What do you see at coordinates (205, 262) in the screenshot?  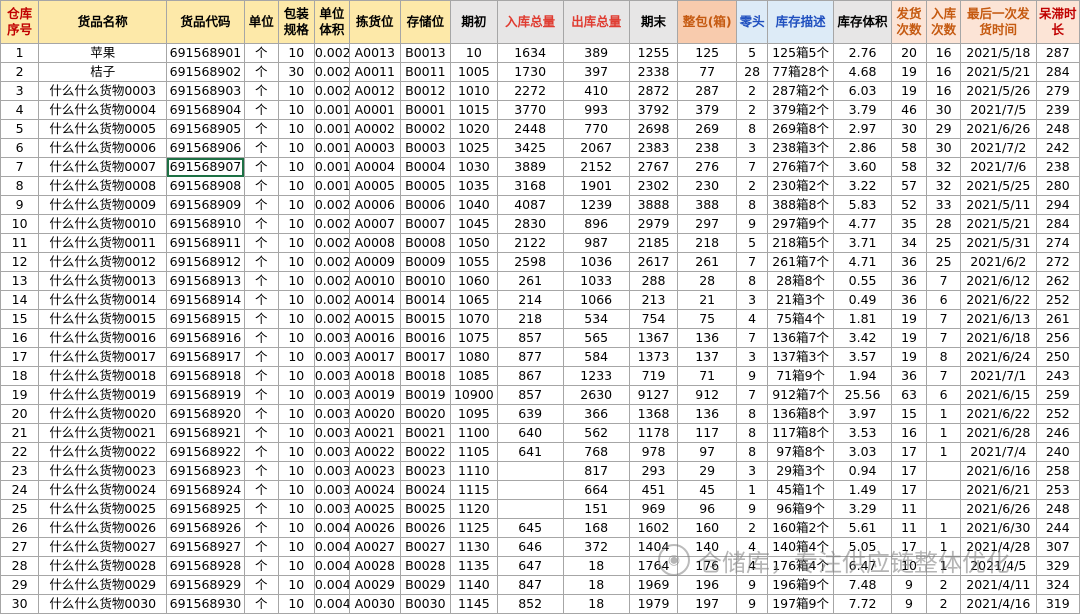 I see `code-cell: 691568912` at bounding box center [205, 262].